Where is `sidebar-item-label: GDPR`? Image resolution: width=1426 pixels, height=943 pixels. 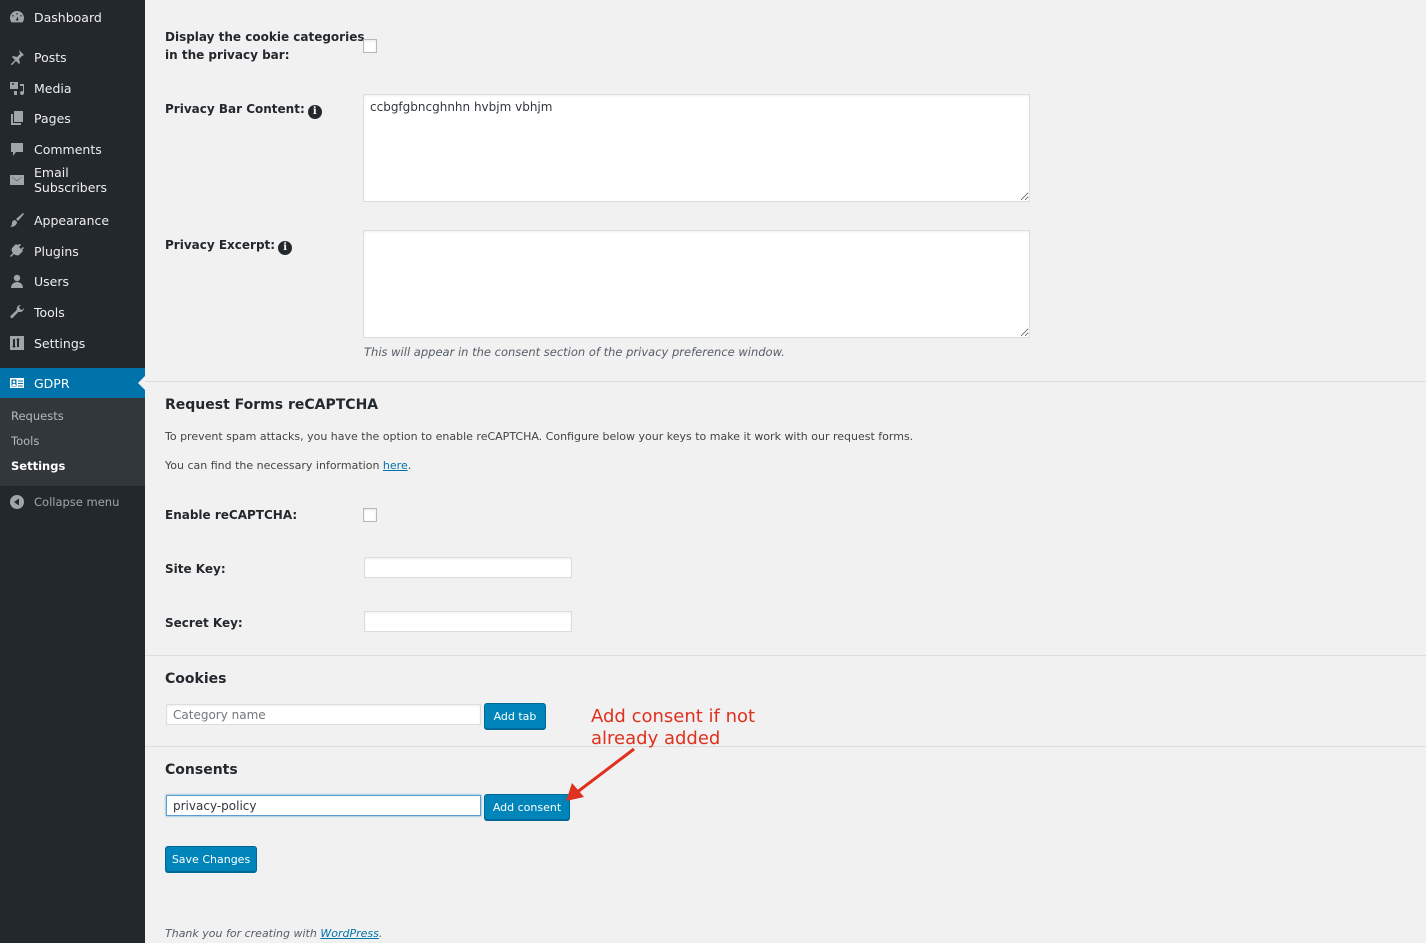 sidebar-item-label: GDPR is located at coordinates (52, 383).